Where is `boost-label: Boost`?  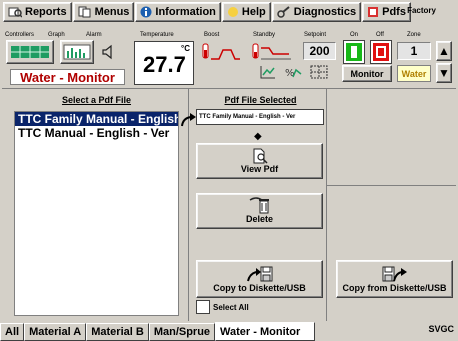 boost-label: Boost is located at coordinates (212, 35).